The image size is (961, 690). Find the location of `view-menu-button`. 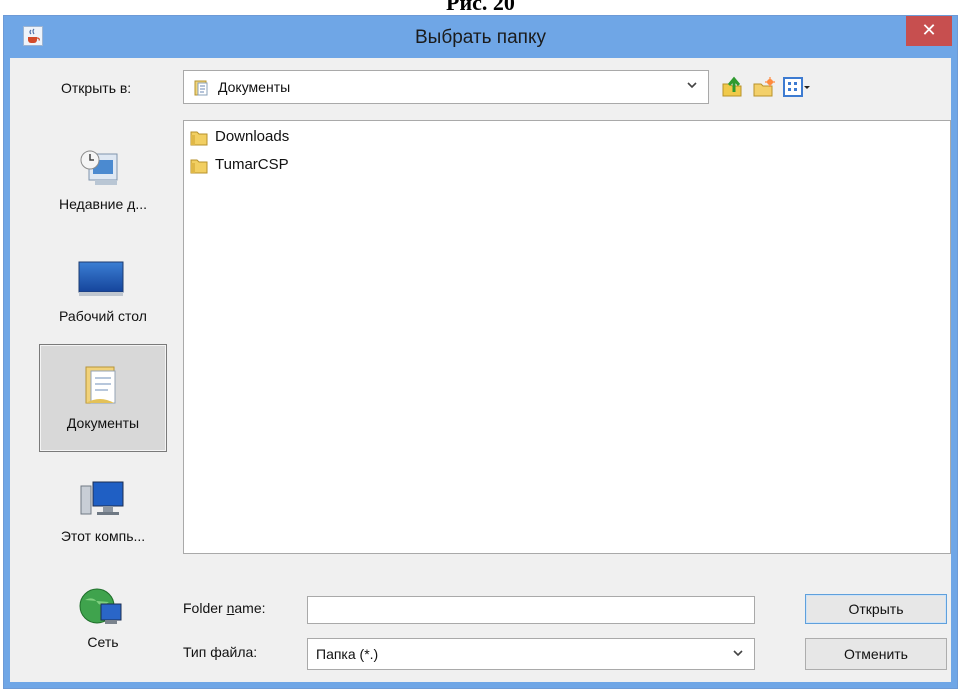

view-menu-button is located at coordinates (797, 89).